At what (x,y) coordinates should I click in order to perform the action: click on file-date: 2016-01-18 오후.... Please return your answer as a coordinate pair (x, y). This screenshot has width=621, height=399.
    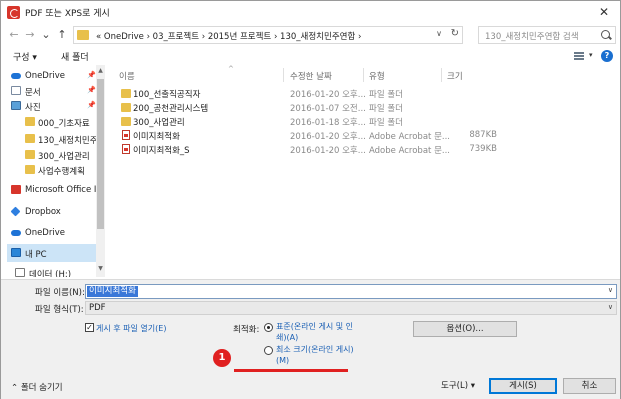
    Looking at the image, I should click on (328, 123).